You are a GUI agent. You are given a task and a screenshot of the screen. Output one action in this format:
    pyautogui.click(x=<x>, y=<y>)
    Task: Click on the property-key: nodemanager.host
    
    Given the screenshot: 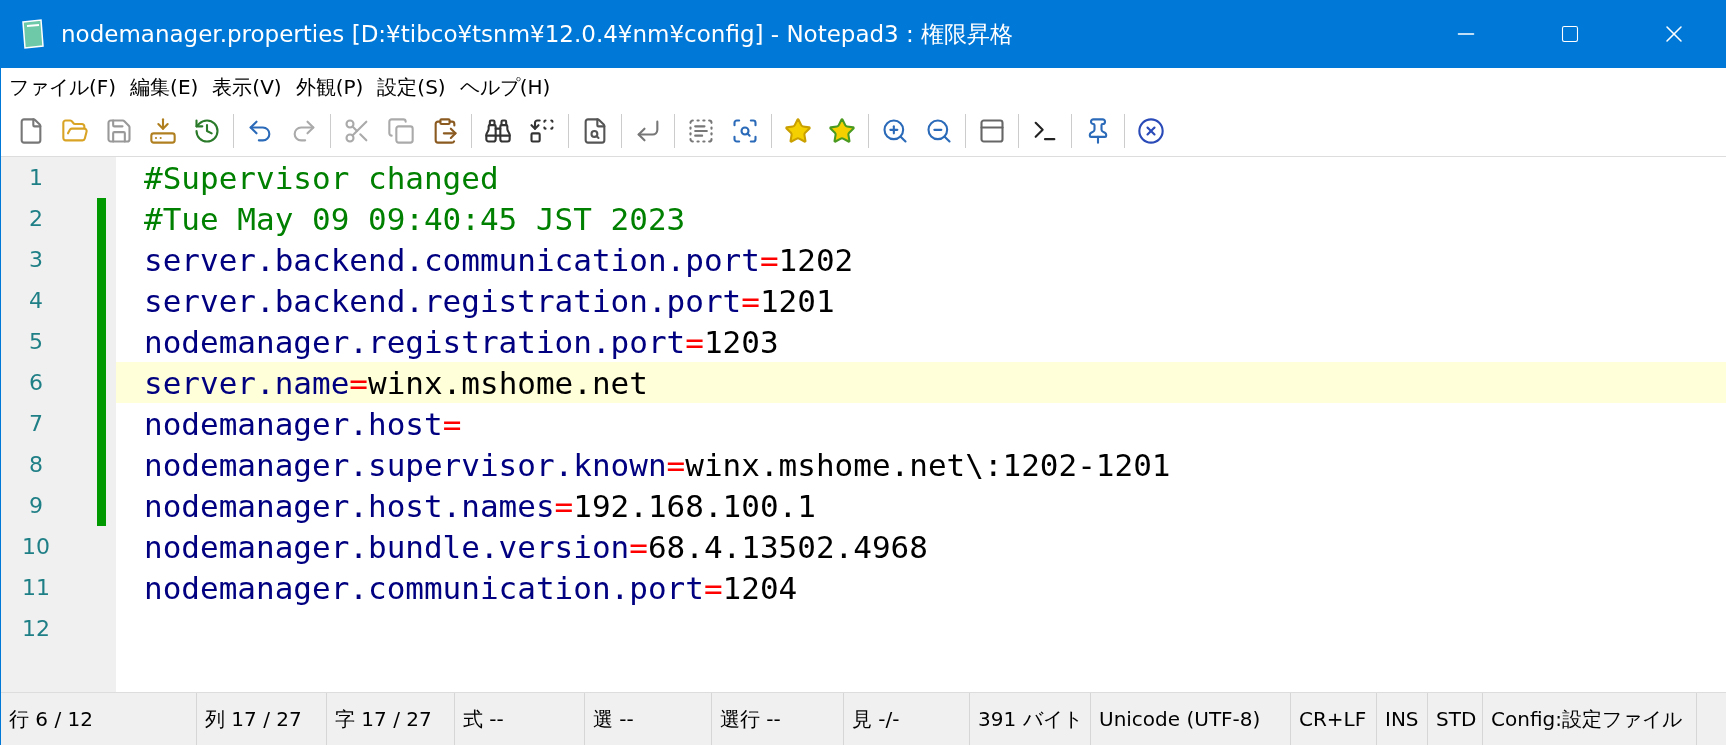 What is the action you would take?
    pyautogui.click(x=293, y=423)
    